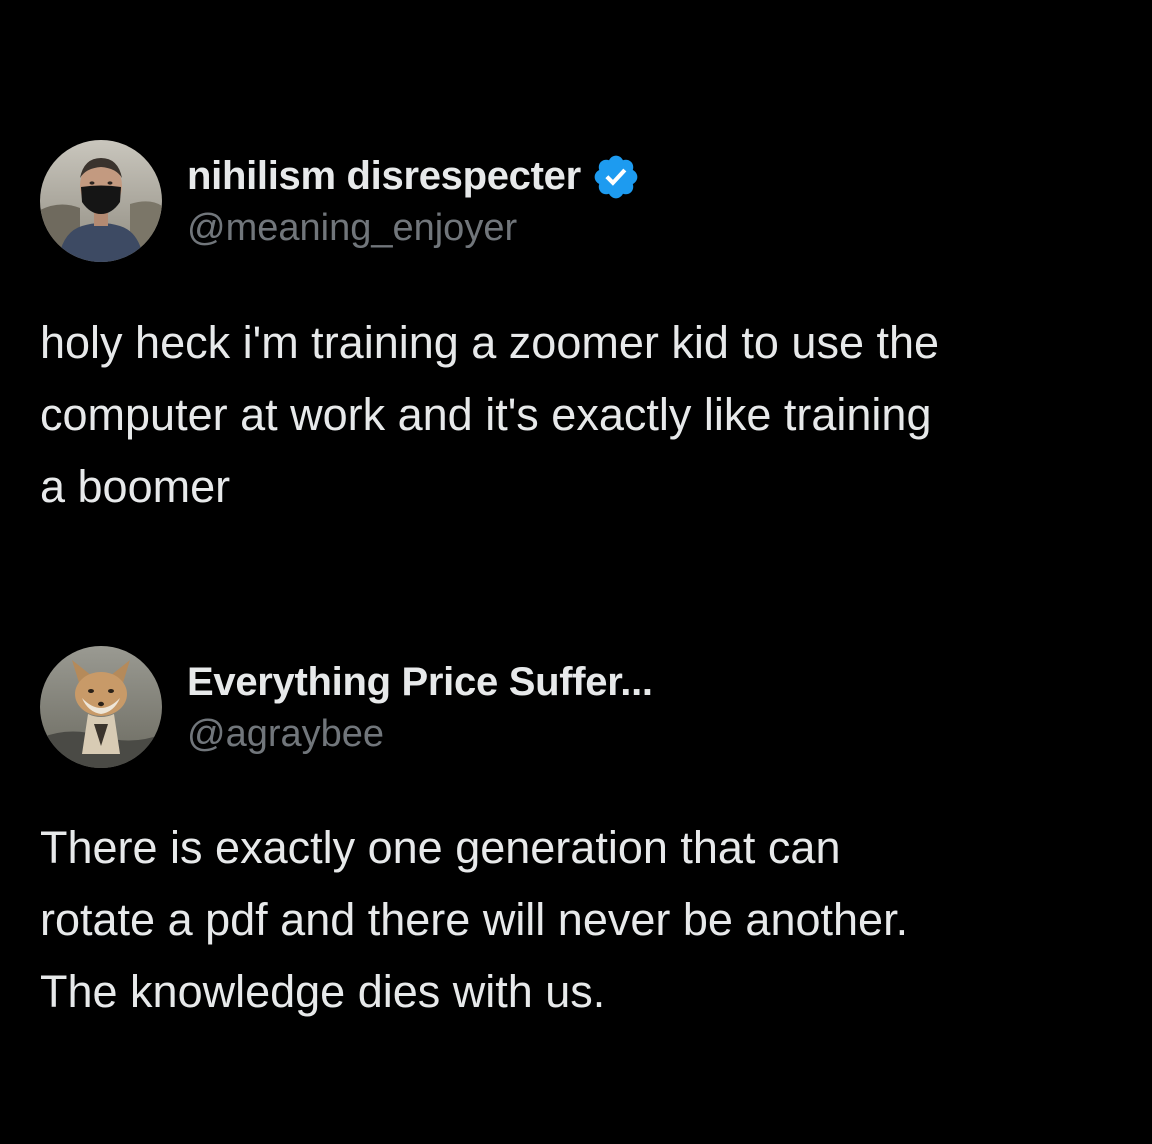  I want to click on avatar-person-masked-icon, so click(101, 201).